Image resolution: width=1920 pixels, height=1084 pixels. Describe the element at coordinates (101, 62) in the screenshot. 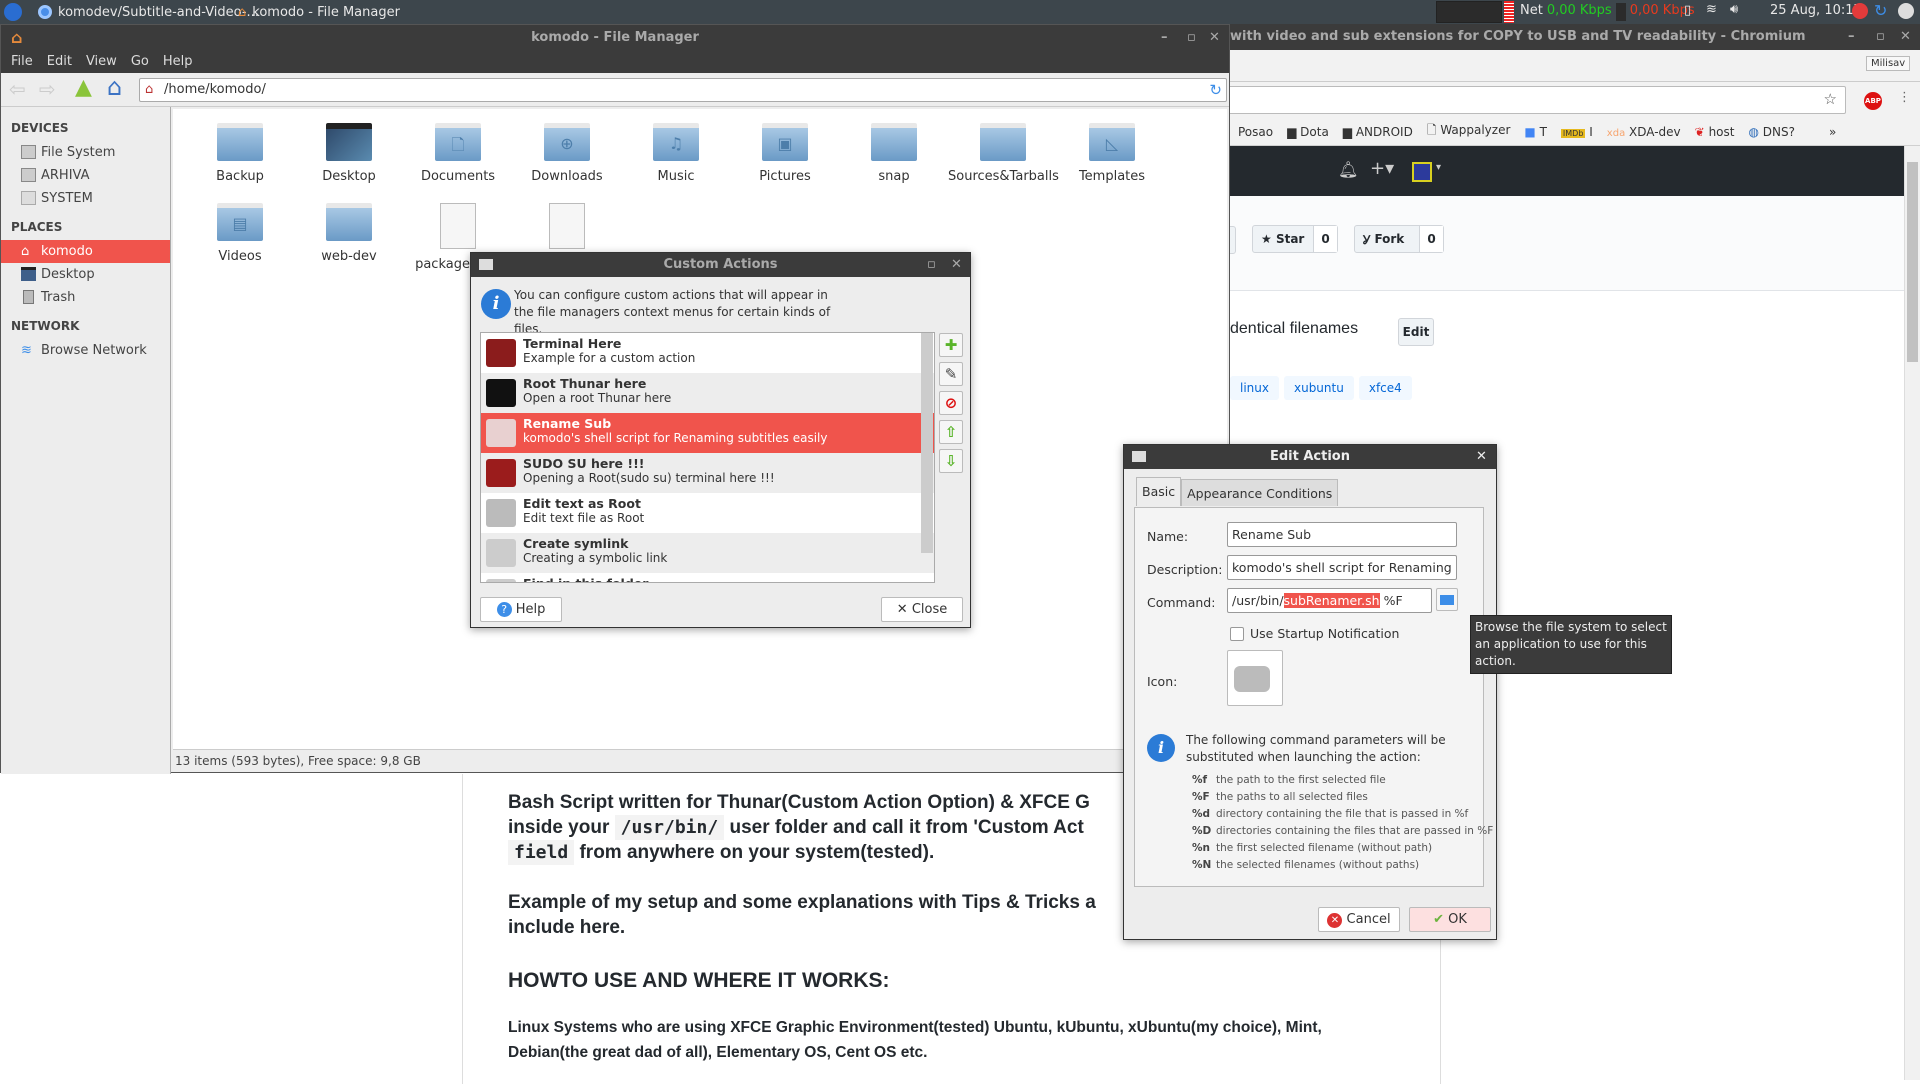

I see `menu-view: View` at that location.